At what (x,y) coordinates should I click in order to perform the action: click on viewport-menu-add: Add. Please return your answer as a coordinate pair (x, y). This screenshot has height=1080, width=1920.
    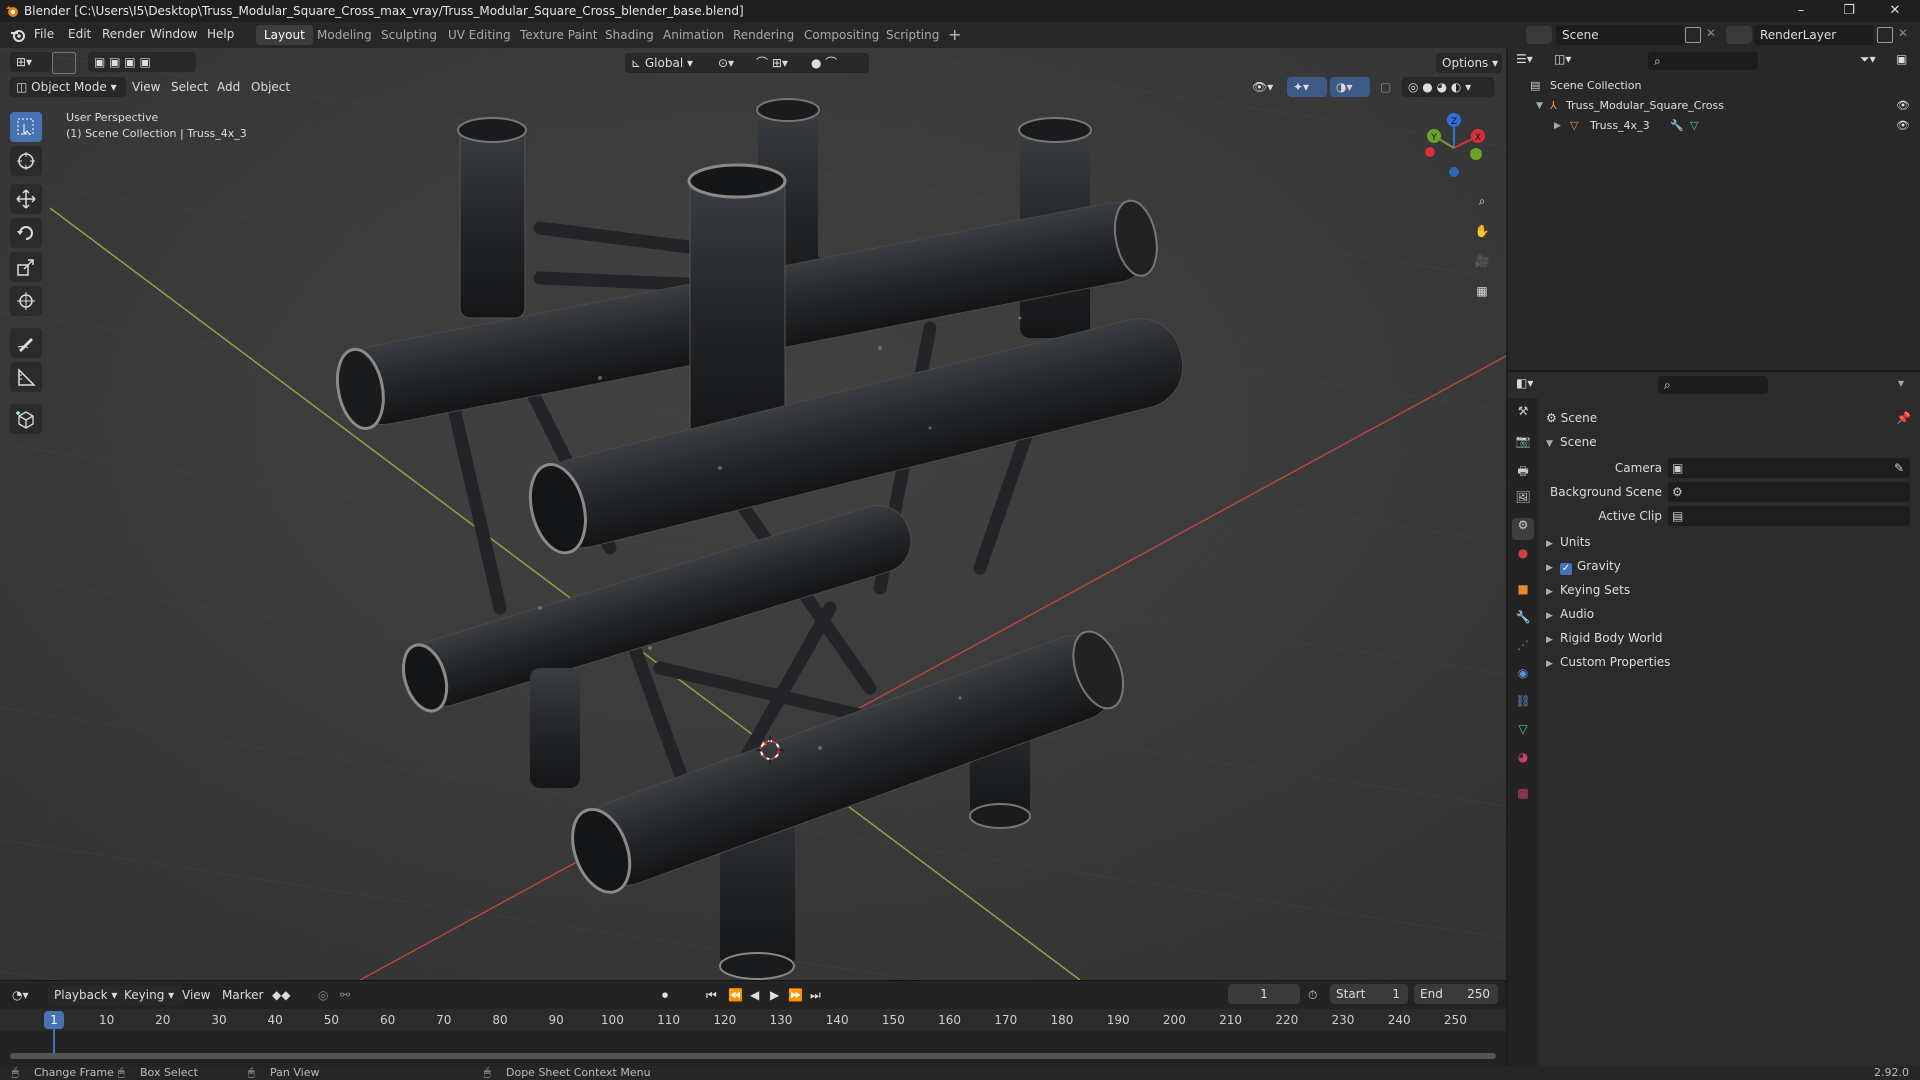
    Looking at the image, I should click on (228, 87).